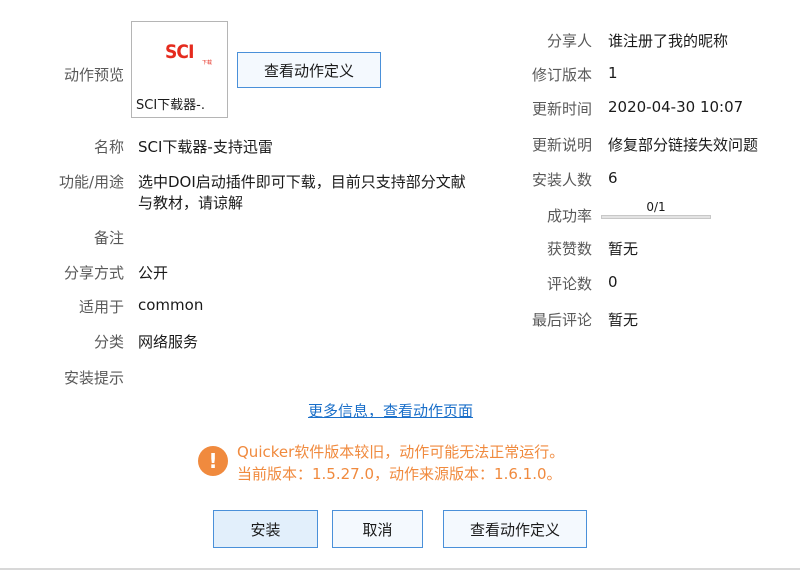  Describe the element at coordinates (93, 273) in the screenshot. I see `share-mode-label: 分享方式` at that location.